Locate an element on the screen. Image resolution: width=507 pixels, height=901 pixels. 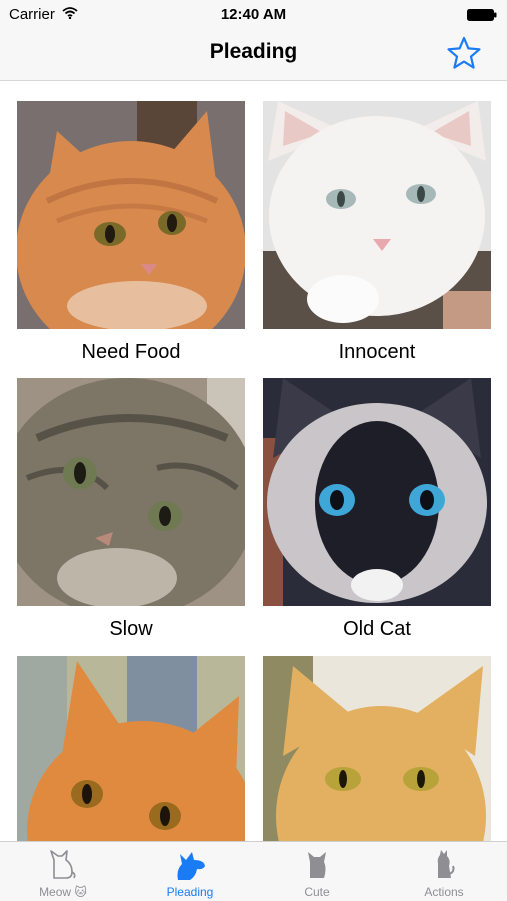
cat-caption: Need Food is located at coordinates (131, 352).